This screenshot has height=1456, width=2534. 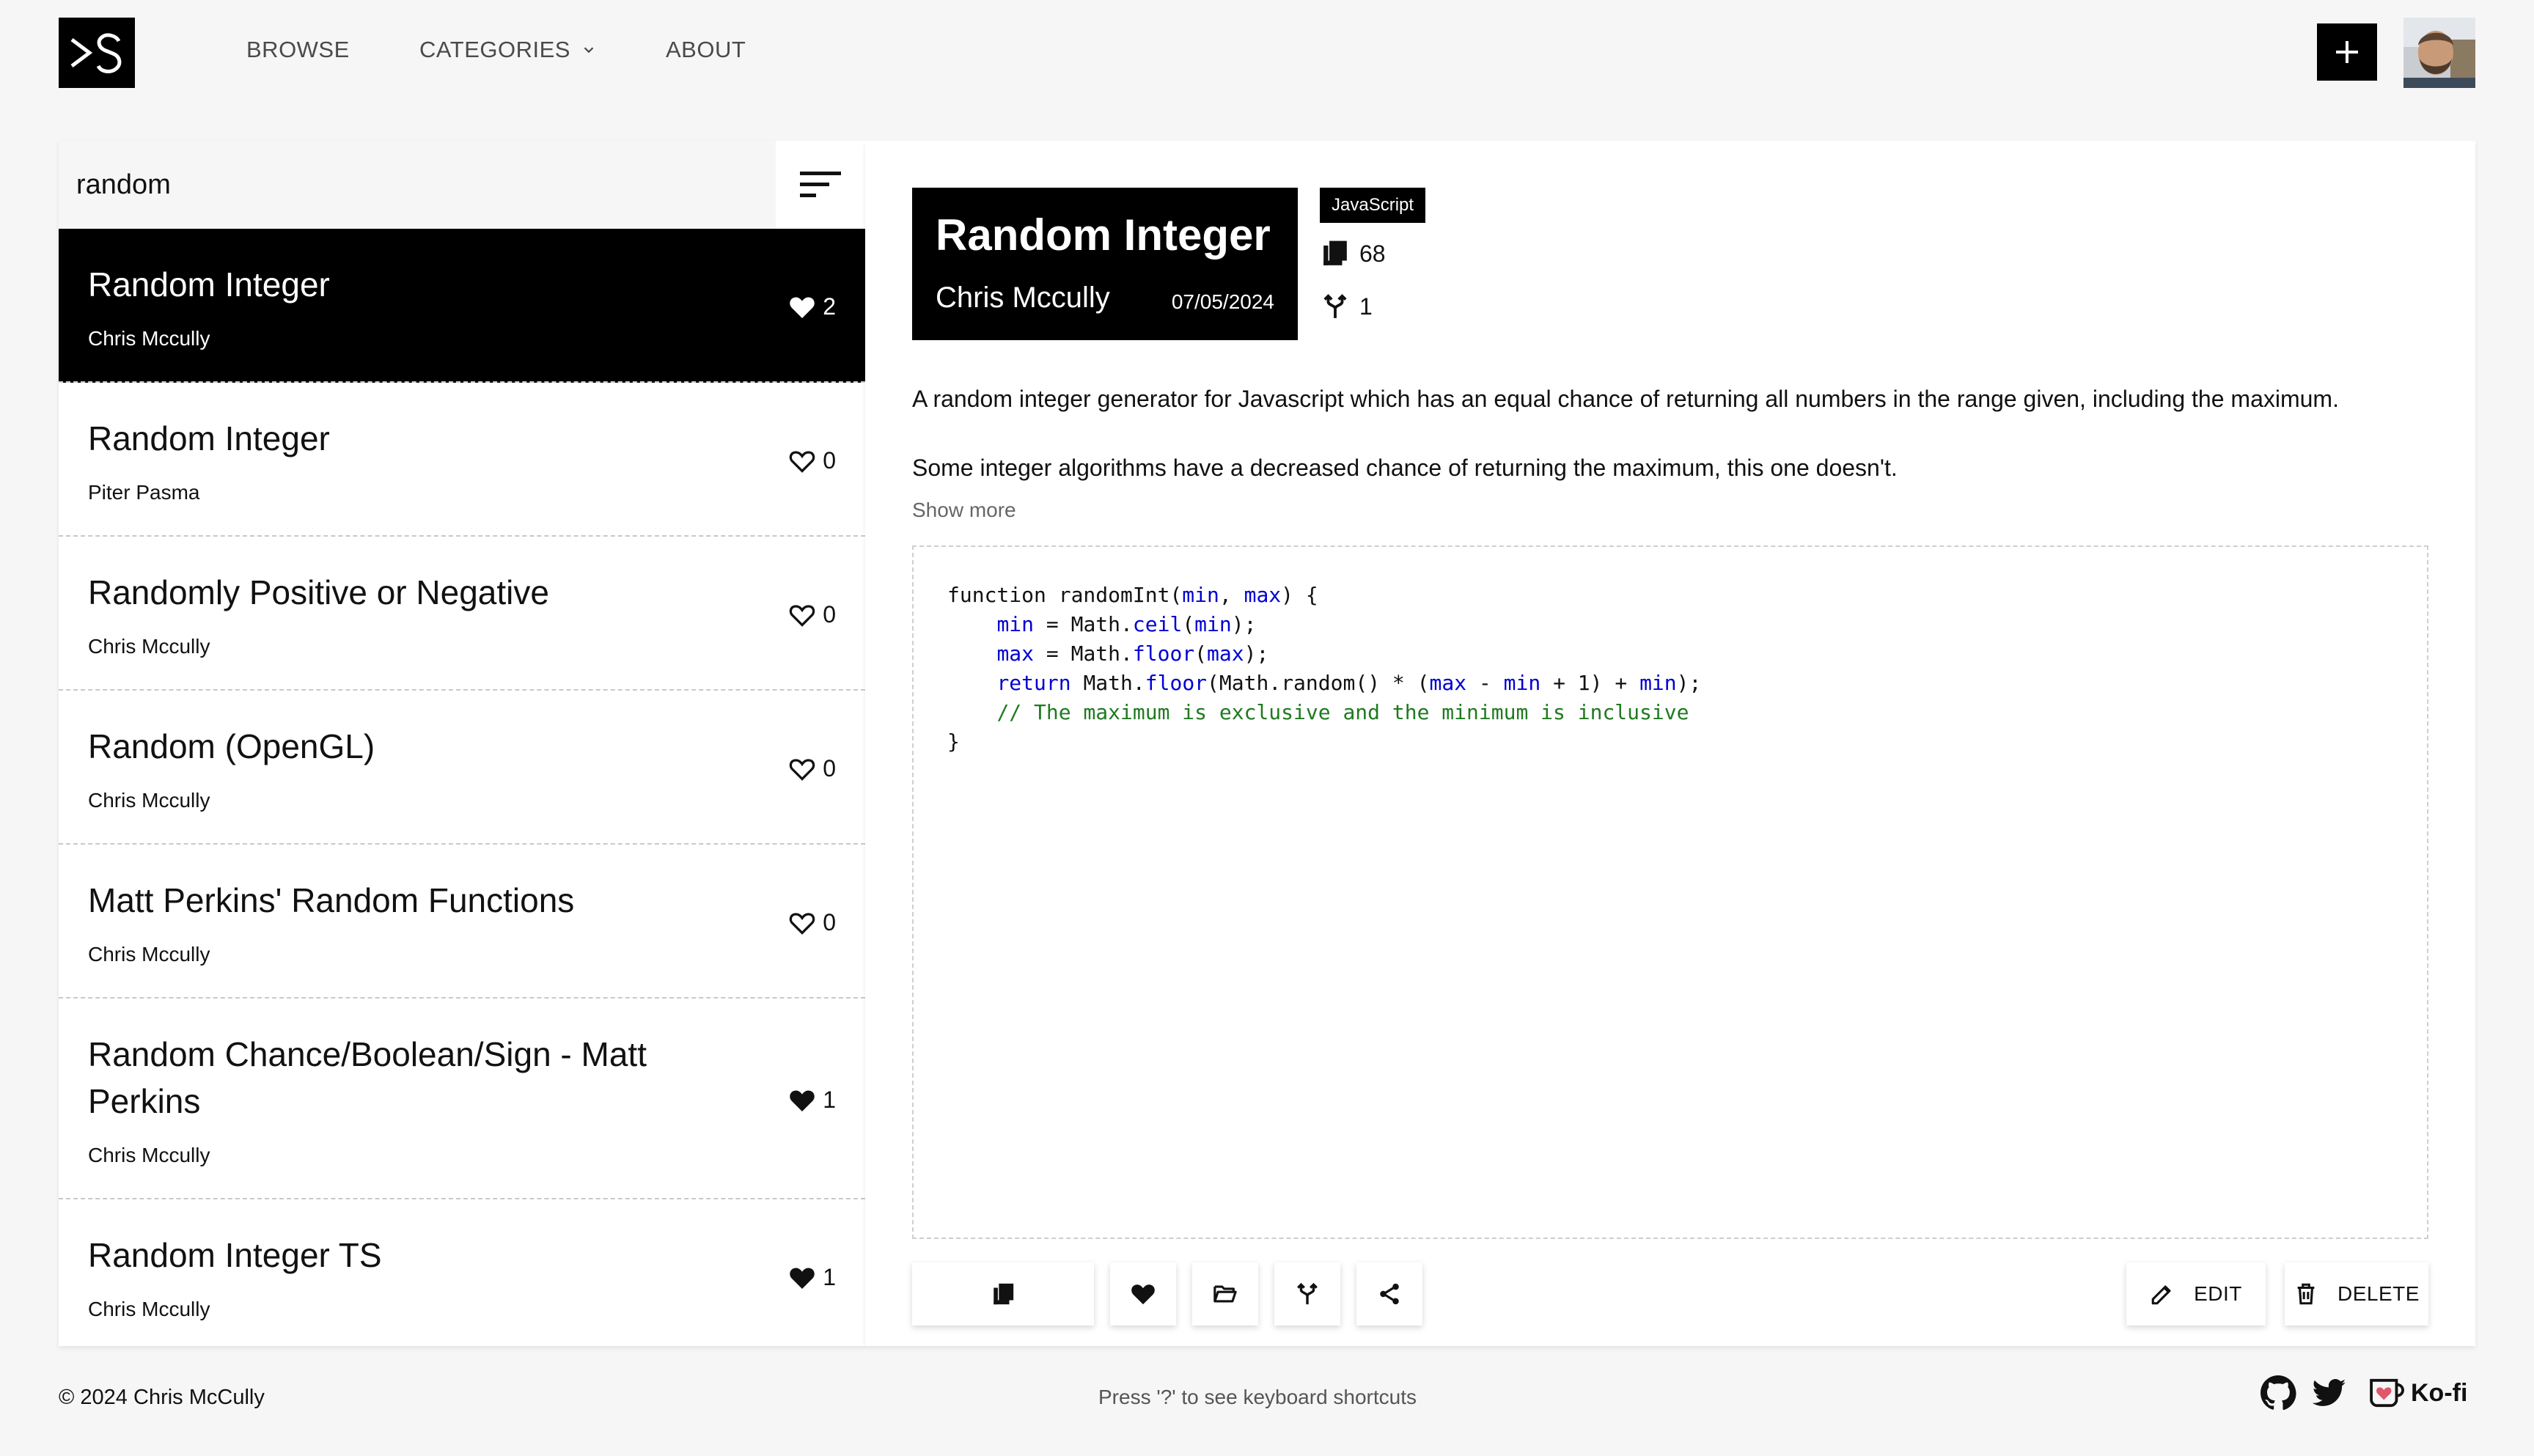 I want to click on fork-button, so click(x=1307, y=1294).